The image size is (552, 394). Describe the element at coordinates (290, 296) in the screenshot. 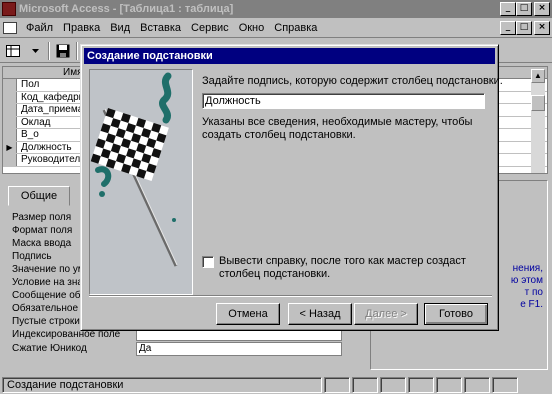

I see `button-divider` at that location.